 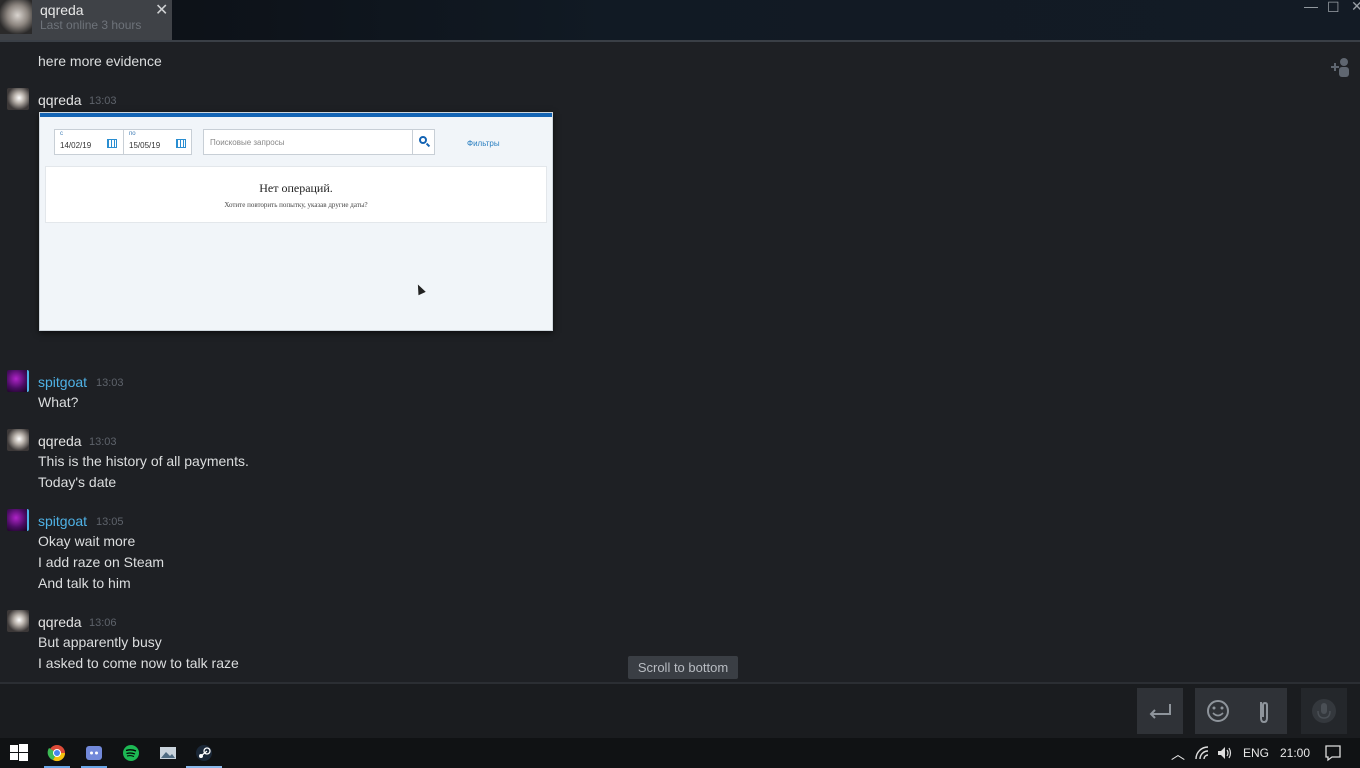 What do you see at coordinates (1311, 7) in the screenshot?
I see `minimize-icon: —` at bounding box center [1311, 7].